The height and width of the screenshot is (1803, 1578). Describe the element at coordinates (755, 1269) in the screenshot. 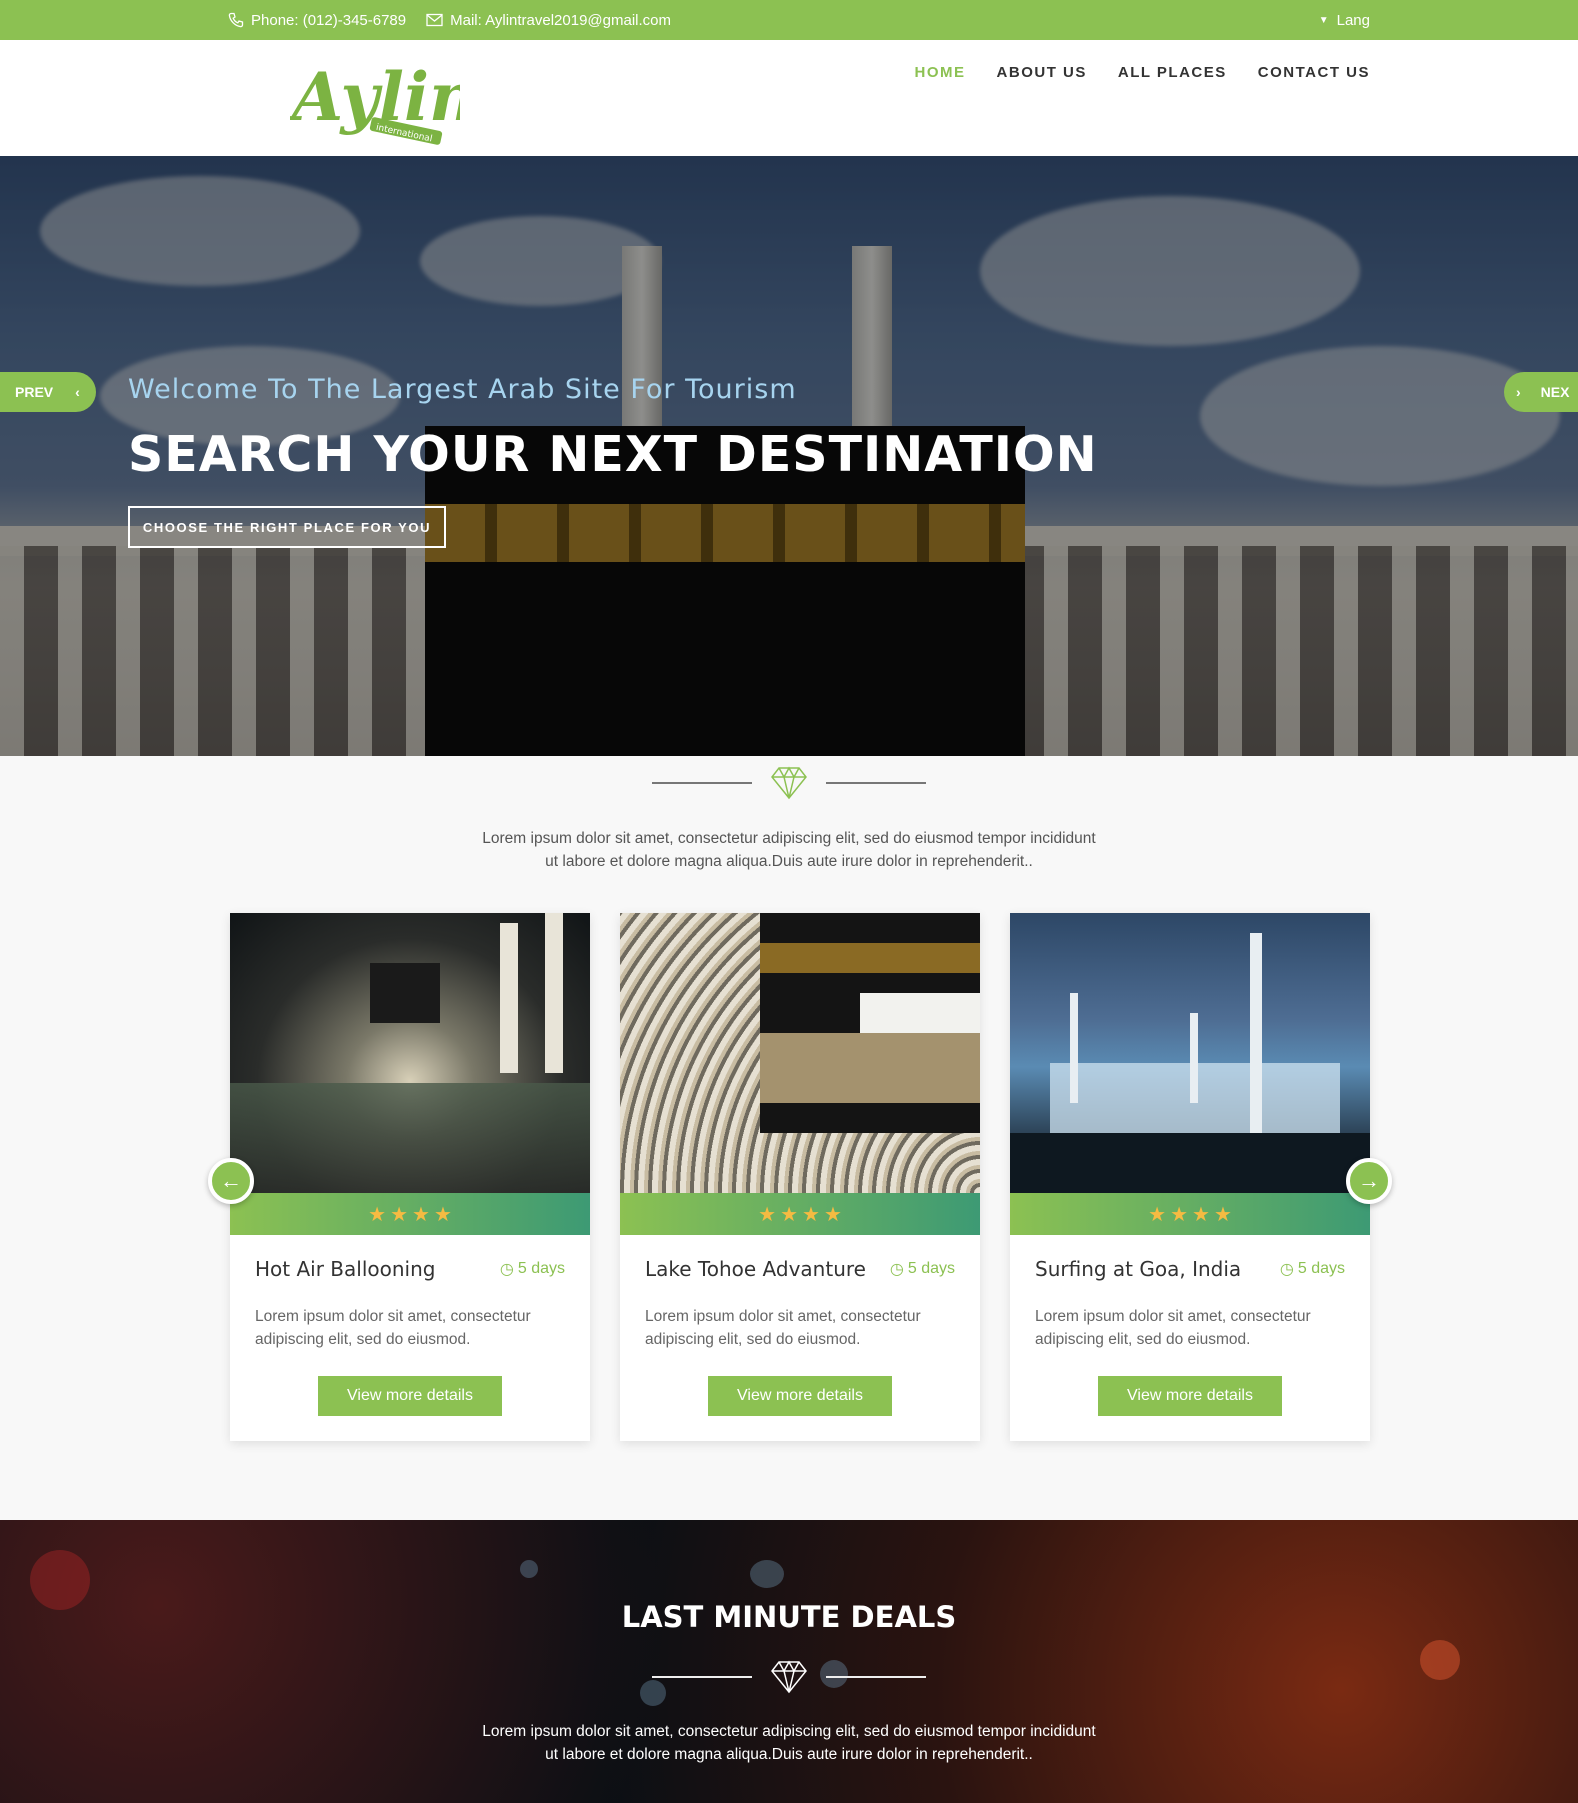

I see `card-title: Lake Tohoe Advanture` at that location.